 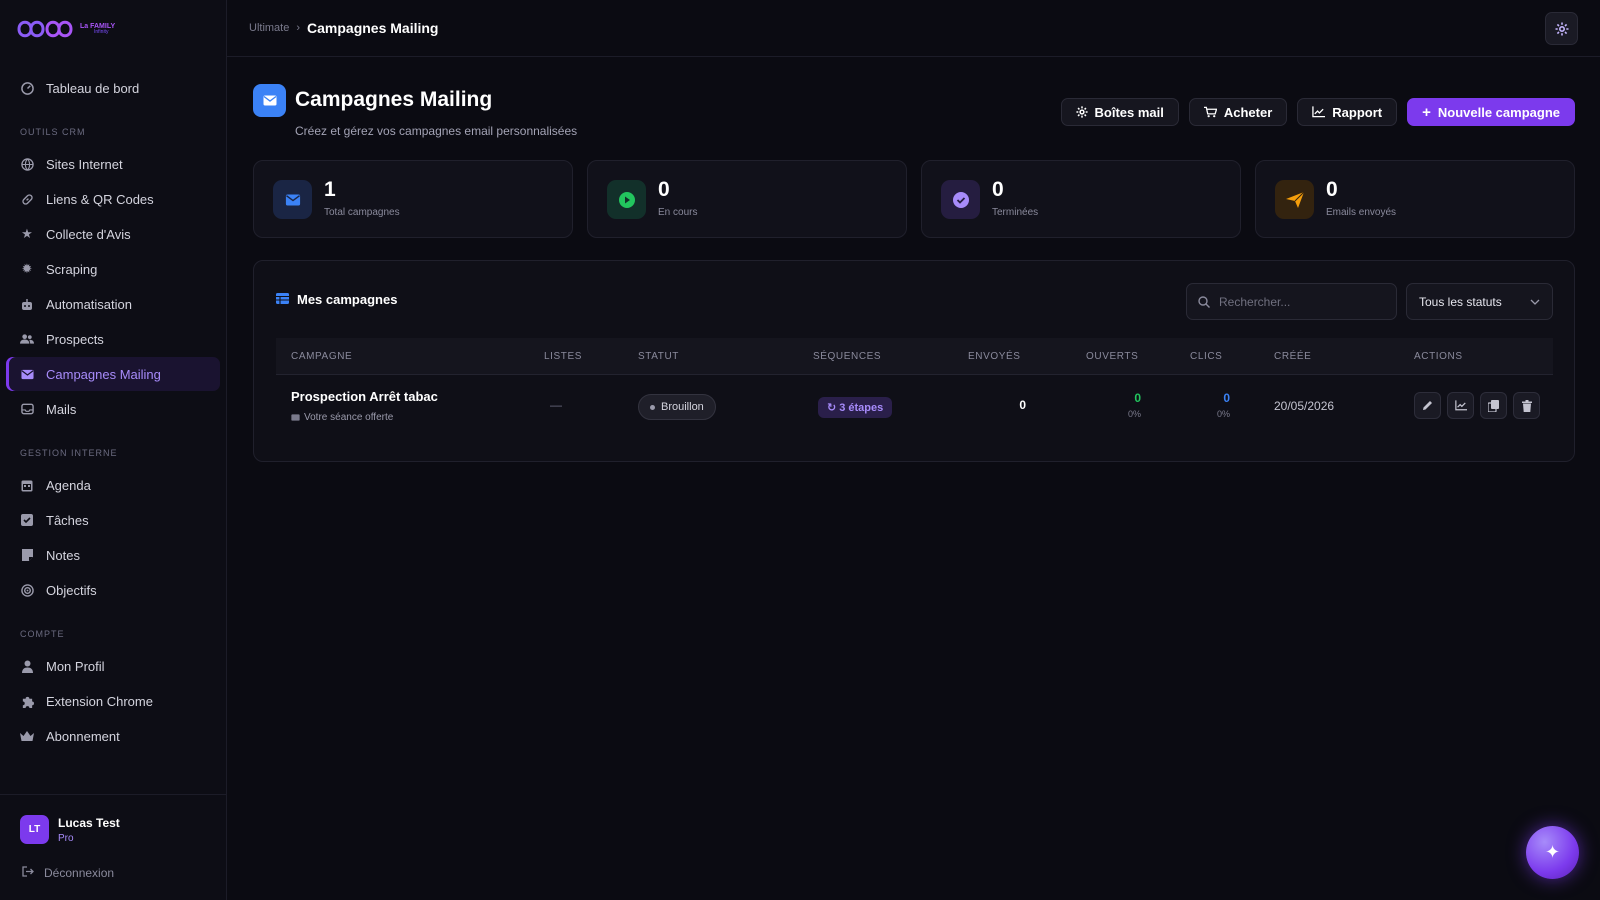 What do you see at coordinates (113, 520) in the screenshot?
I see `sidebar-item-taches: Tâches` at bounding box center [113, 520].